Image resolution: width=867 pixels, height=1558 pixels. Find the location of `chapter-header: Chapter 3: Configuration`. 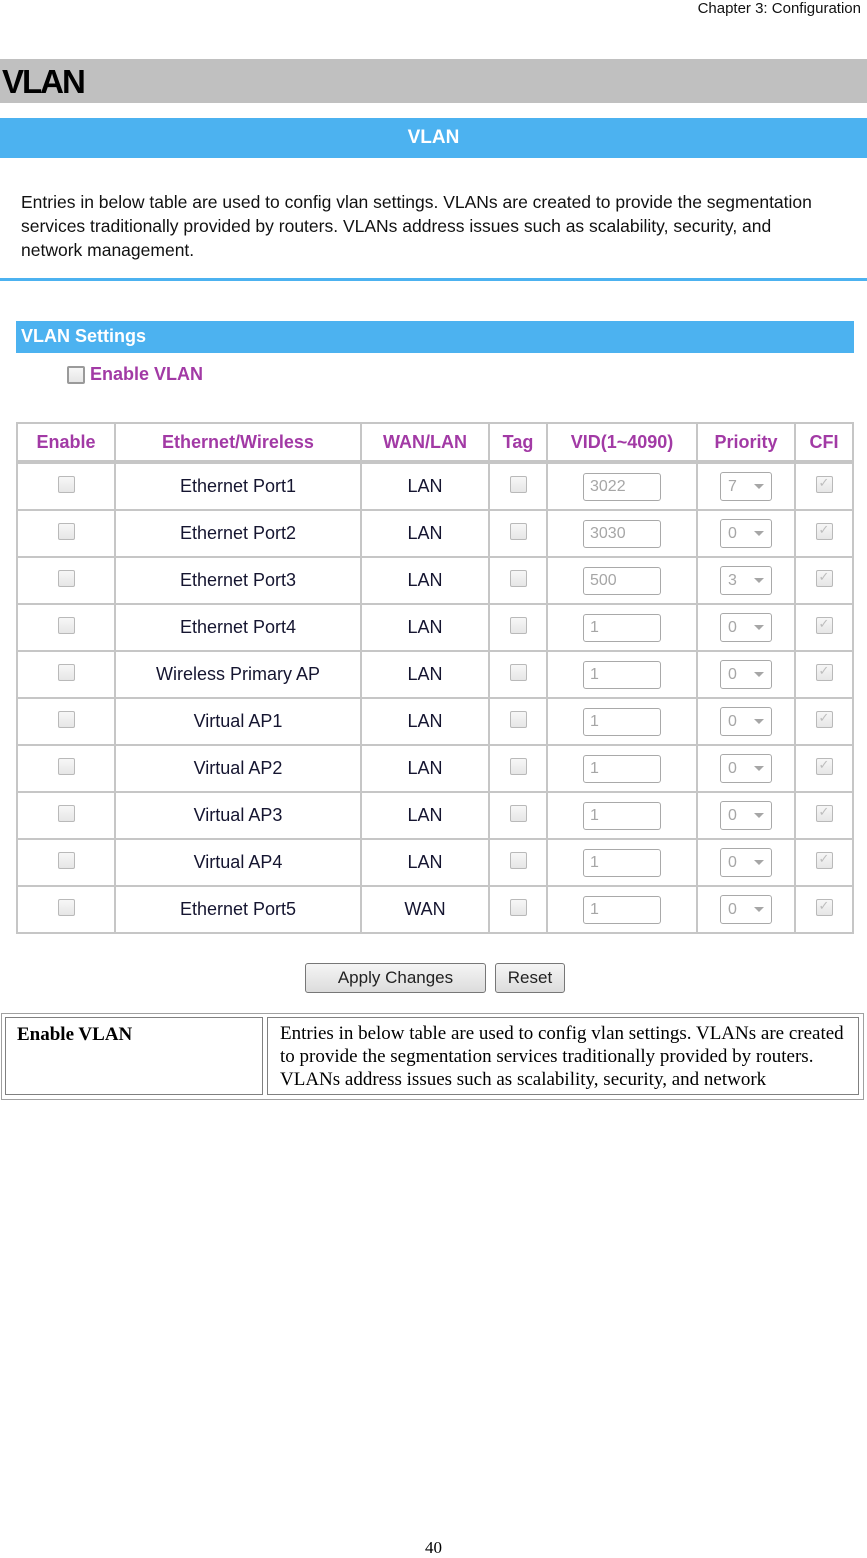

chapter-header: Chapter 3: Configuration is located at coordinates (779, 8).